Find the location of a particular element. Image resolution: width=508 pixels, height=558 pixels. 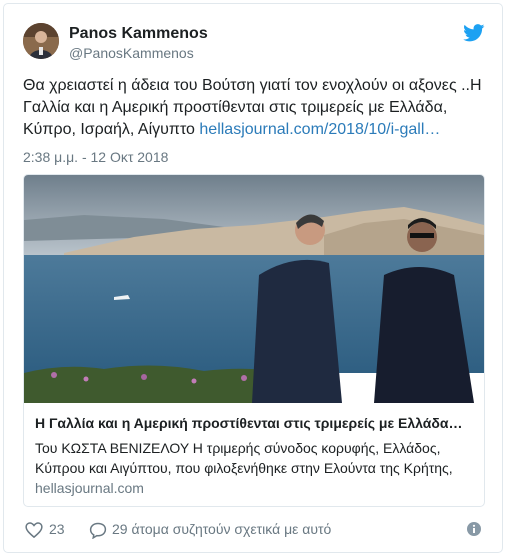

speech-bubble-icon is located at coordinates (98, 530).